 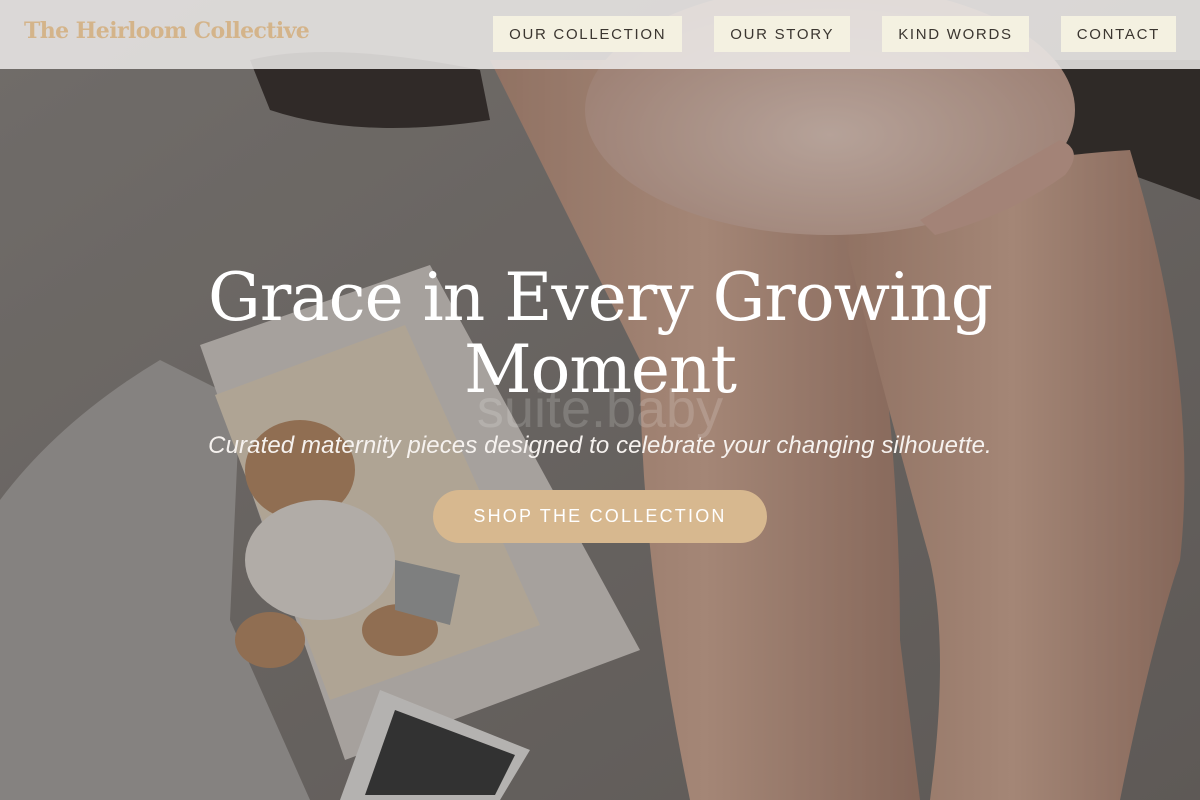 What do you see at coordinates (167, 31) in the screenshot?
I see `brand-logo: The Heirloom Collective` at bounding box center [167, 31].